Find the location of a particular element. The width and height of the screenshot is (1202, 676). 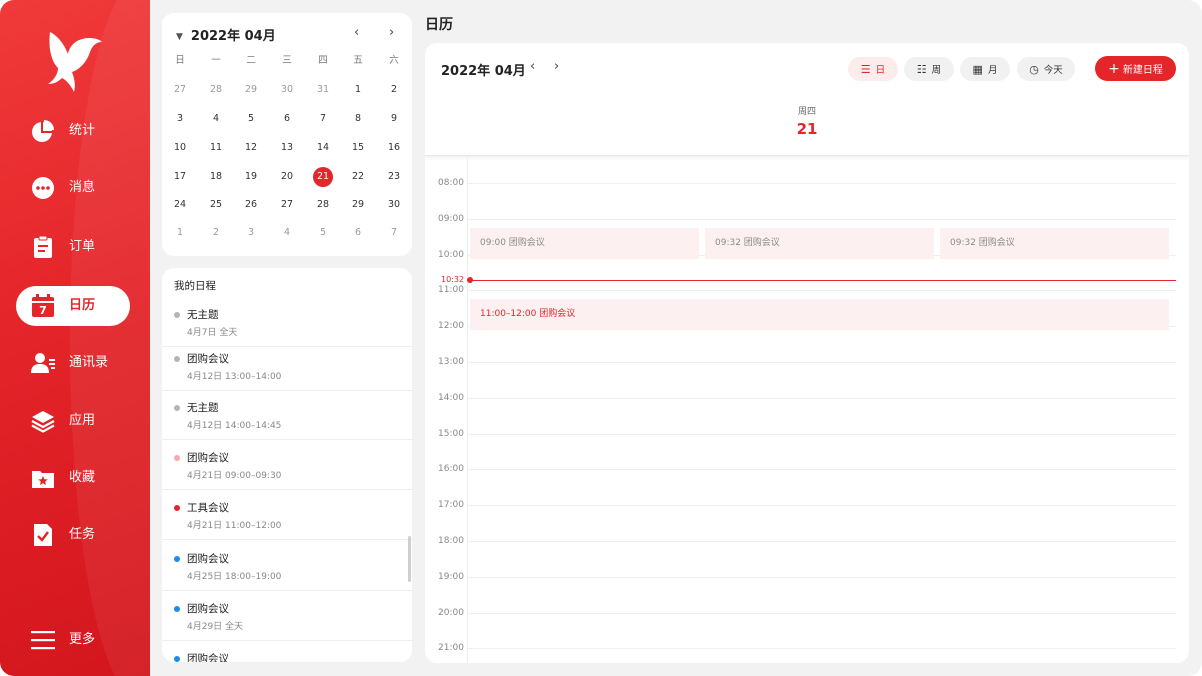

sidebar-item-orders: 订单 is located at coordinates (73, 247).